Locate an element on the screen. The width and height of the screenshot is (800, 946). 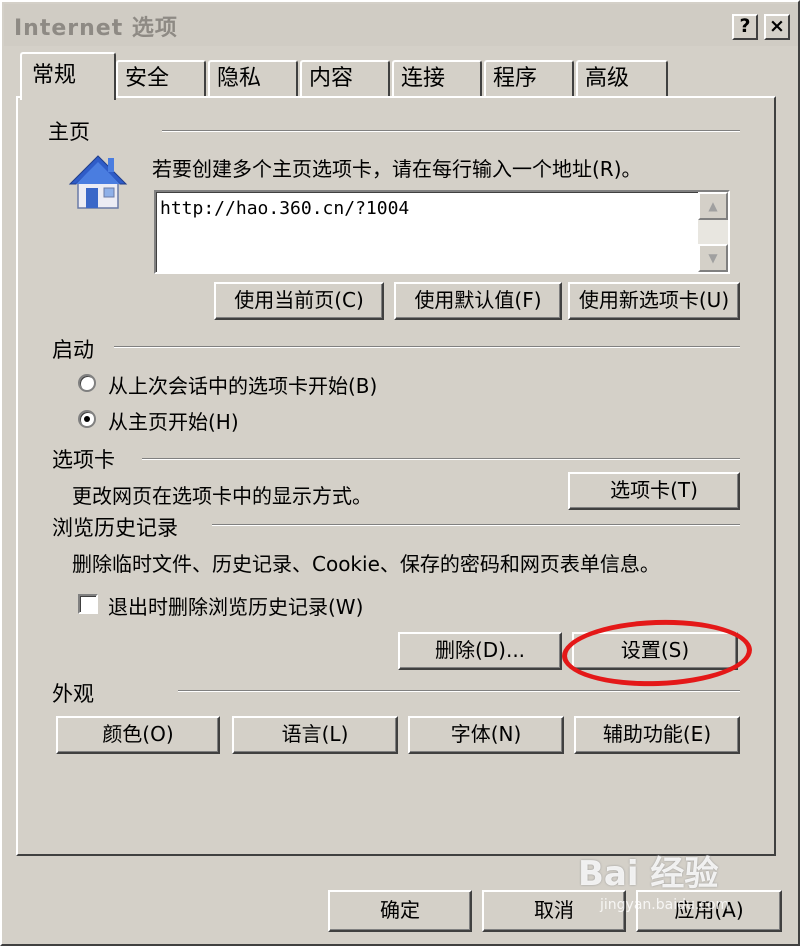
help-button: ? is located at coordinates (745, 27).